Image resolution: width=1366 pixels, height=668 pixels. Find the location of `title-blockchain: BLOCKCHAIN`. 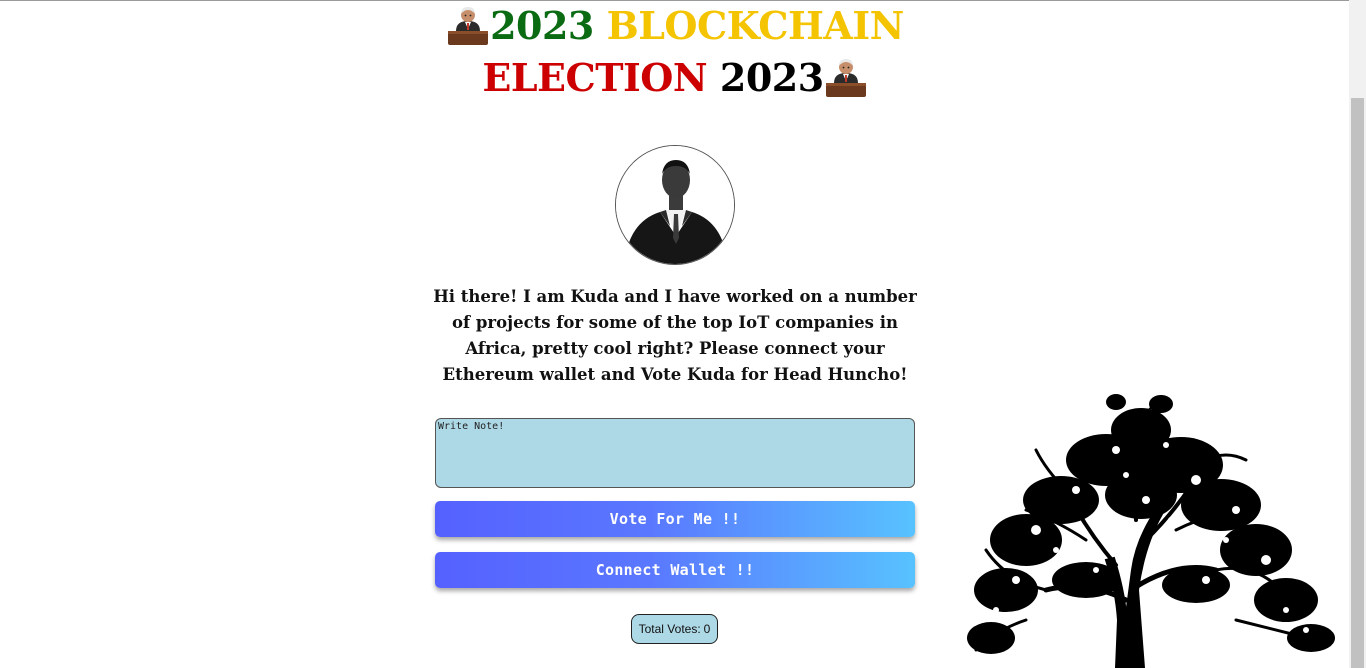

title-blockchain: BLOCKCHAIN is located at coordinates (755, 25).